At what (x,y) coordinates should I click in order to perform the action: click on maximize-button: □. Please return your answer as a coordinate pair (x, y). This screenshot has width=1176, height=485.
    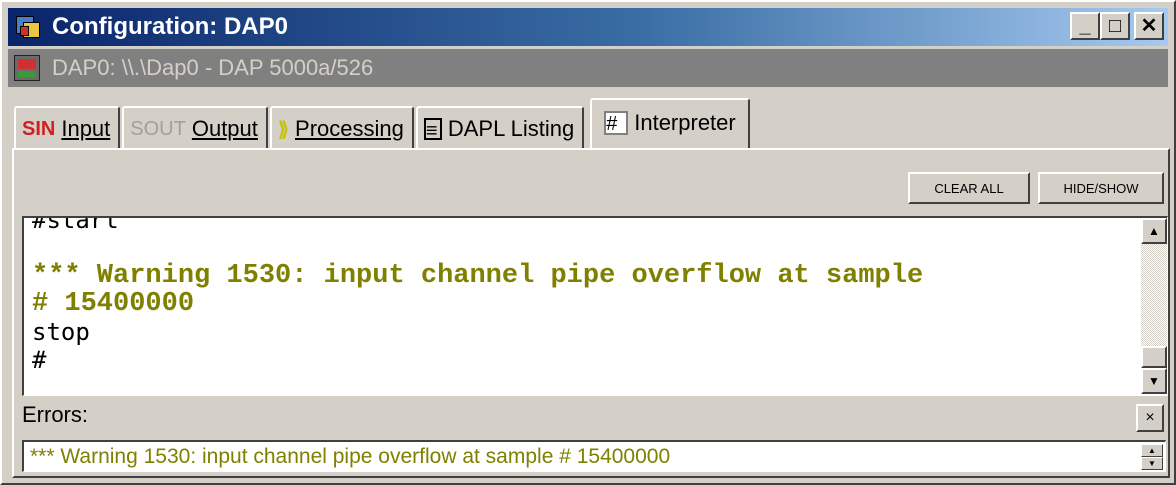
    Looking at the image, I should click on (1115, 26).